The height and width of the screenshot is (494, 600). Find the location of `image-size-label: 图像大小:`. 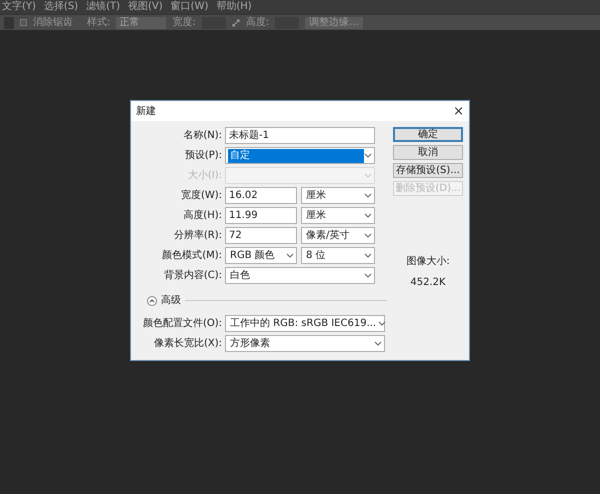

image-size-label: 图像大小: is located at coordinates (428, 261).